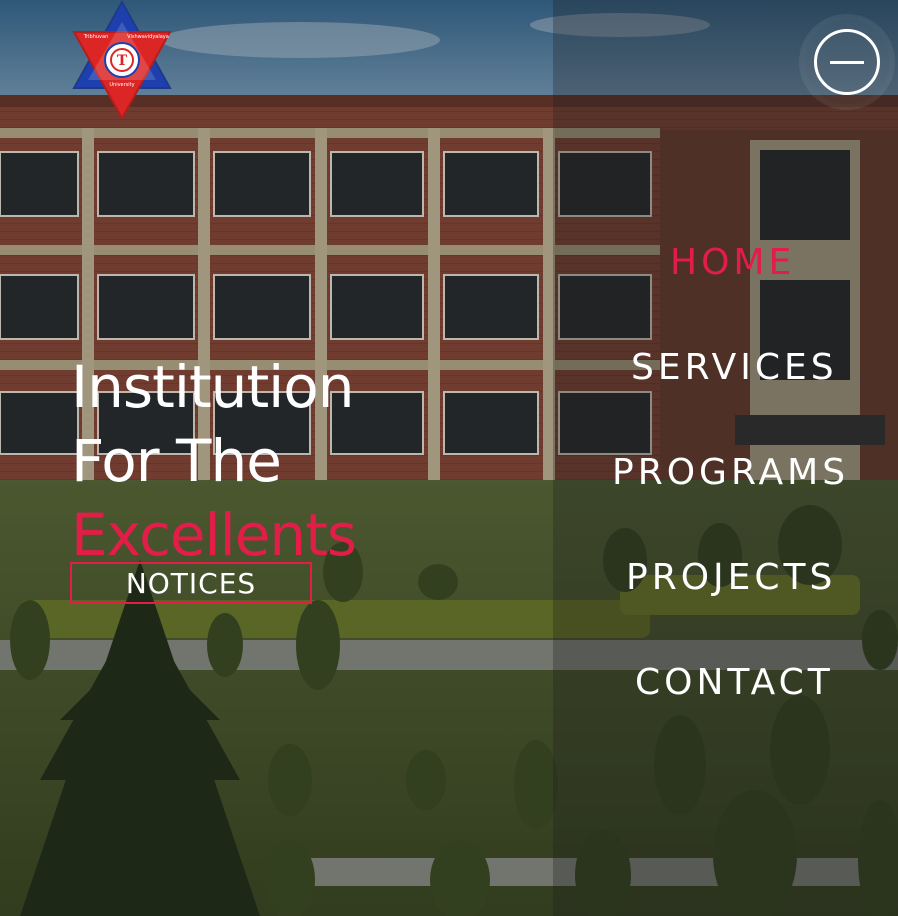  What do you see at coordinates (213, 387) in the screenshot?
I see `headline-line-1: Institution` at bounding box center [213, 387].